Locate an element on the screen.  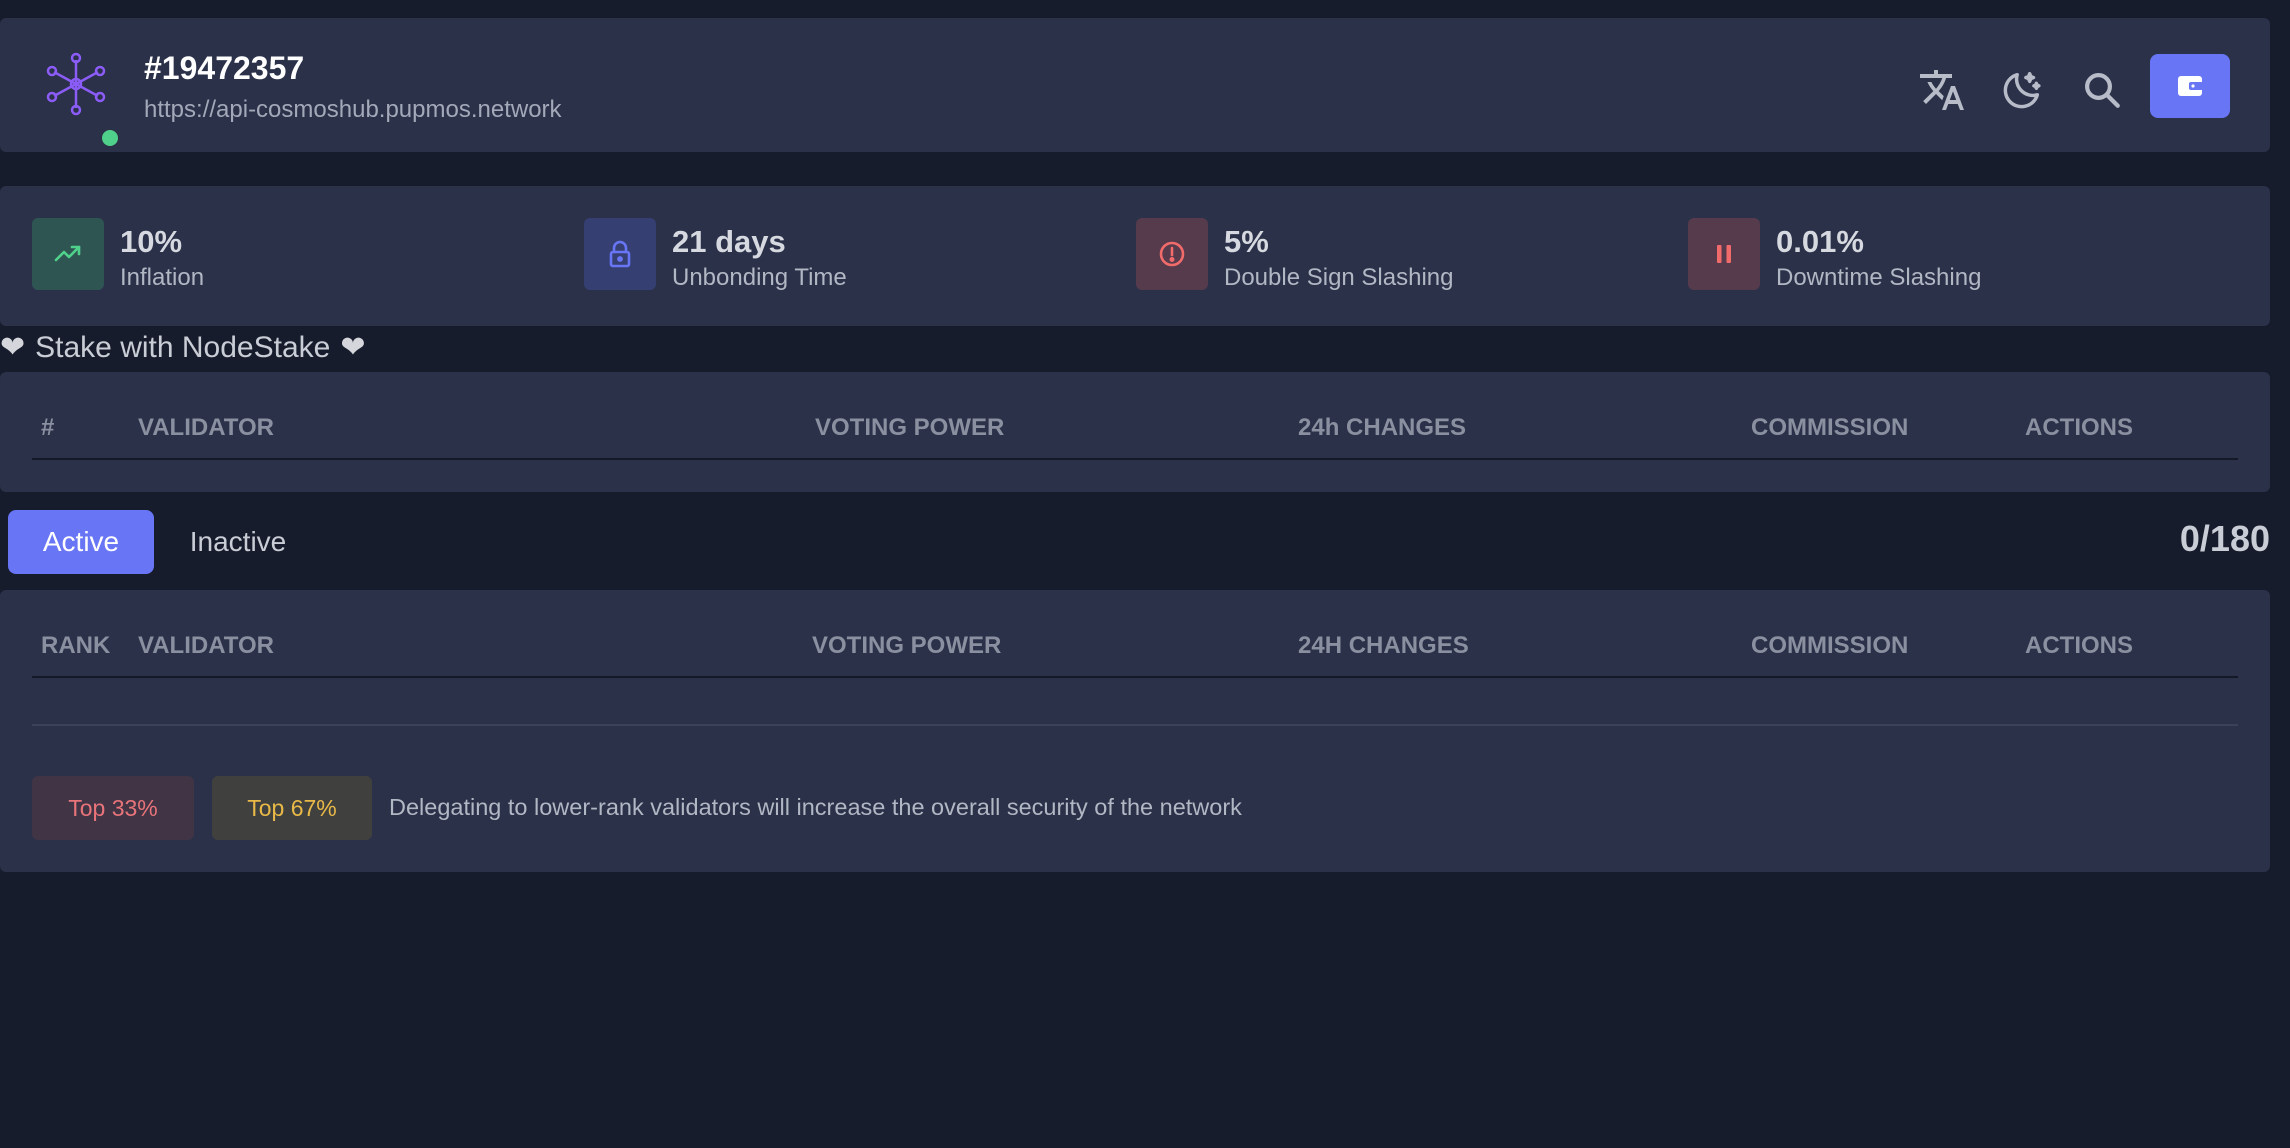
pause-icon is located at coordinates (1724, 254).